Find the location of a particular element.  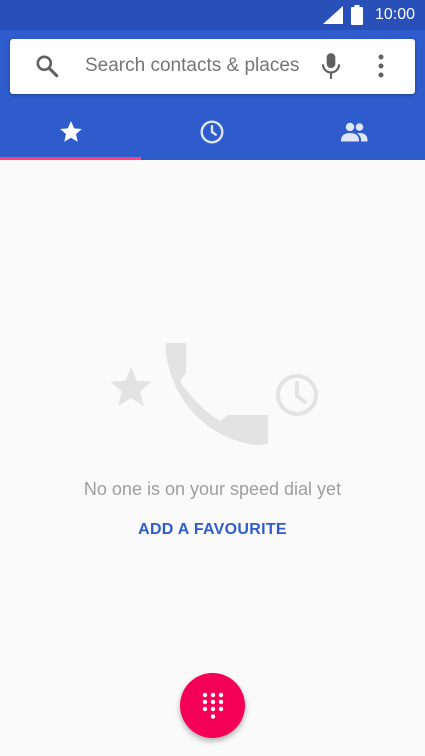

add-favourite-button: ADD A FAVOURITE is located at coordinates (212, 529).